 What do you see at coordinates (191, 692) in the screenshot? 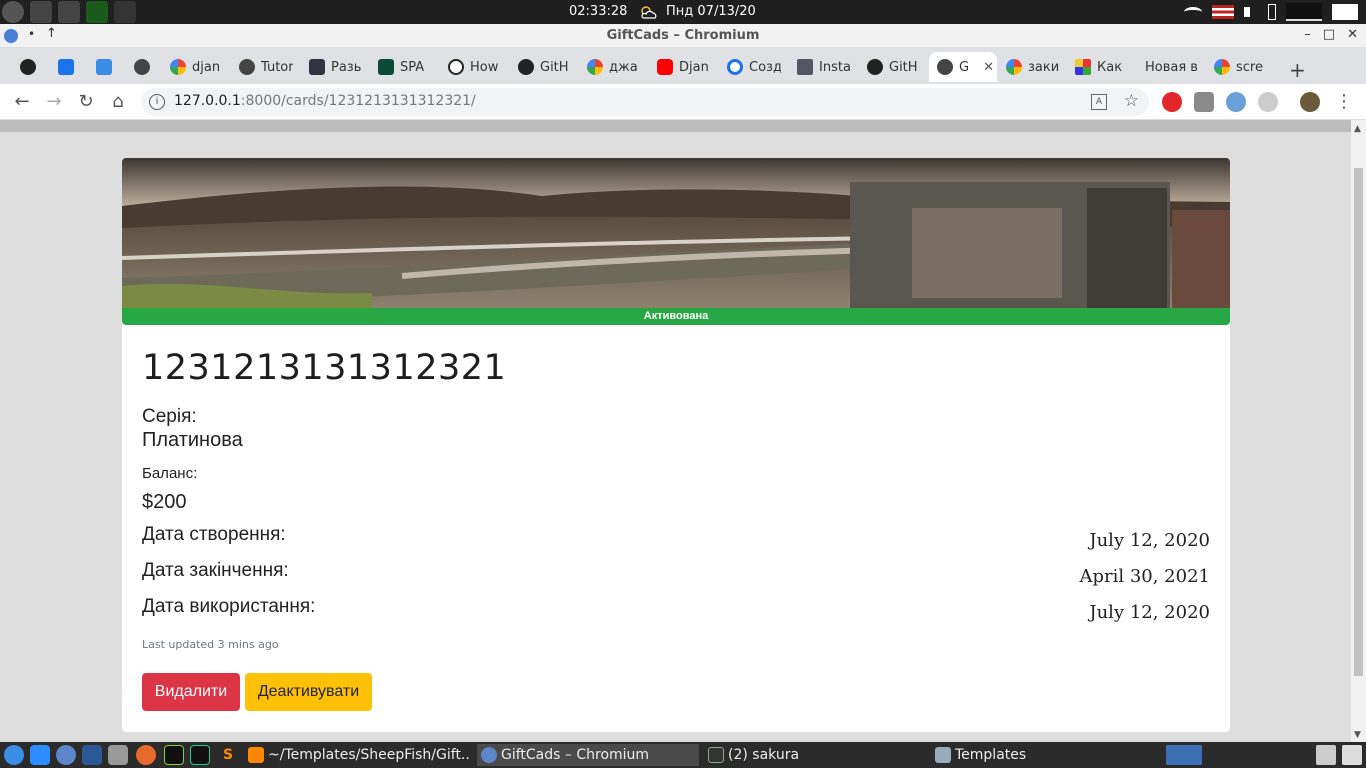
I see `delete-button: Видалити` at bounding box center [191, 692].